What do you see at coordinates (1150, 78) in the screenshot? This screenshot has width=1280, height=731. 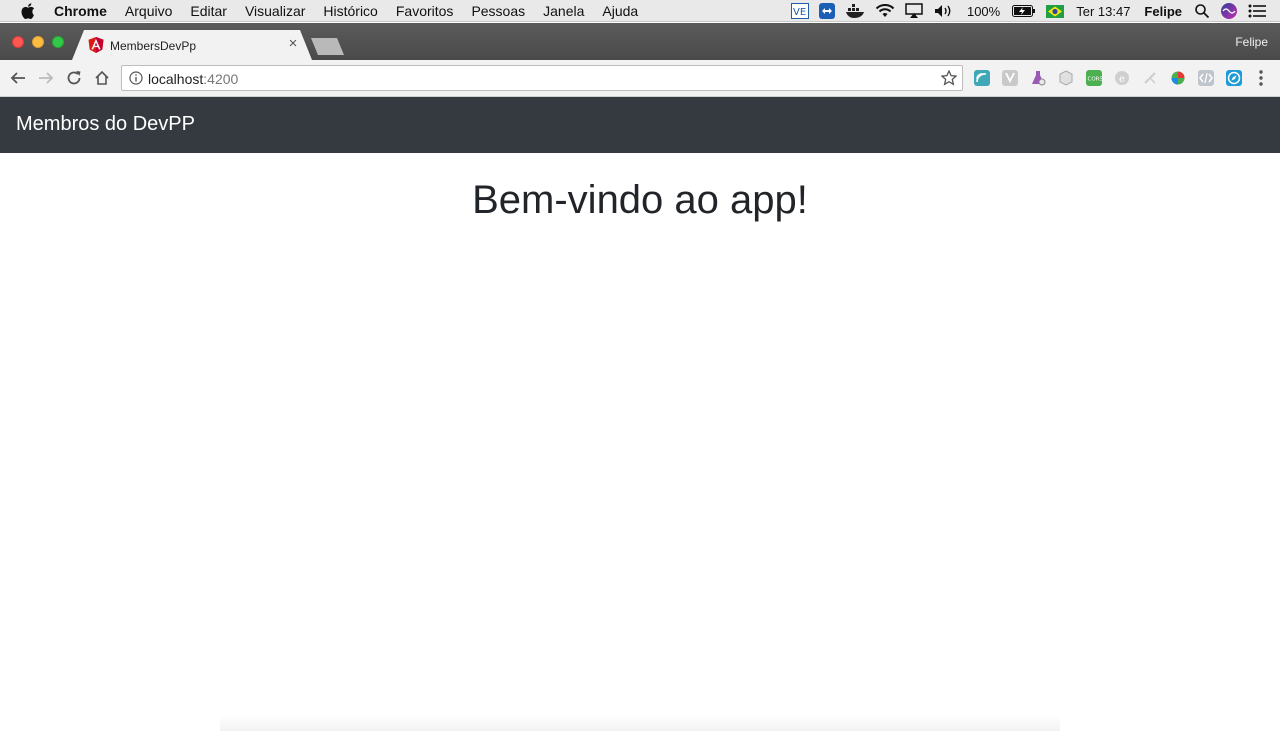 I see `puzzle-icon` at bounding box center [1150, 78].